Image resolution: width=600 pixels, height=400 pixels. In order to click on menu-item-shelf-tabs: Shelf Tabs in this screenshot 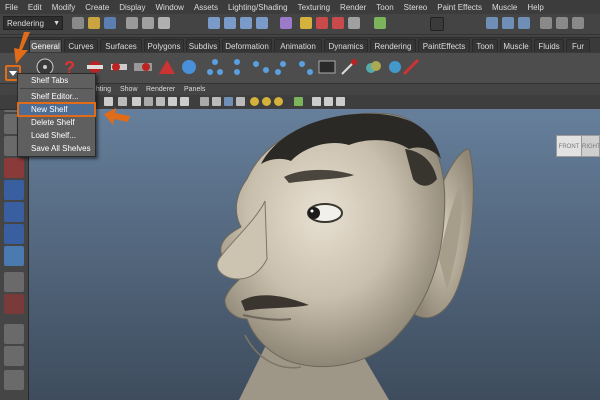, I will do `click(56, 80)`.